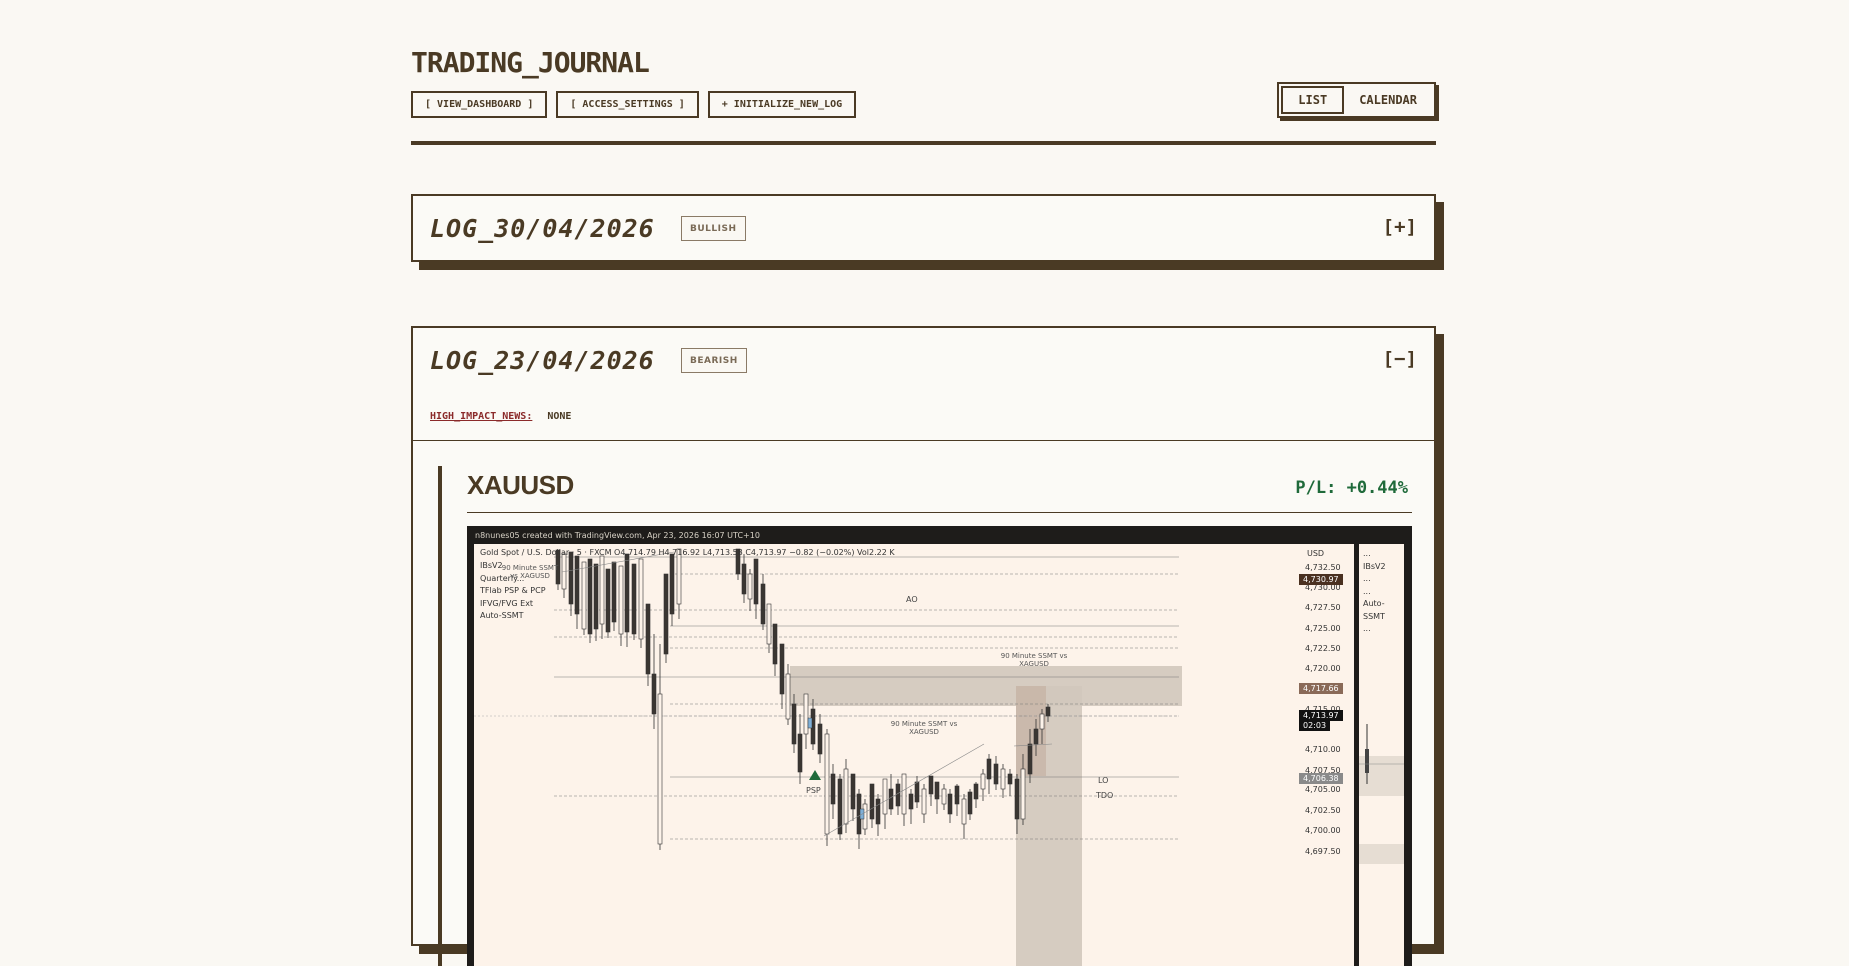  Describe the element at coordinates (481, 416) in the screenshot. I see `news-label: HIGH_IMPACT_NEWS:` at that location.